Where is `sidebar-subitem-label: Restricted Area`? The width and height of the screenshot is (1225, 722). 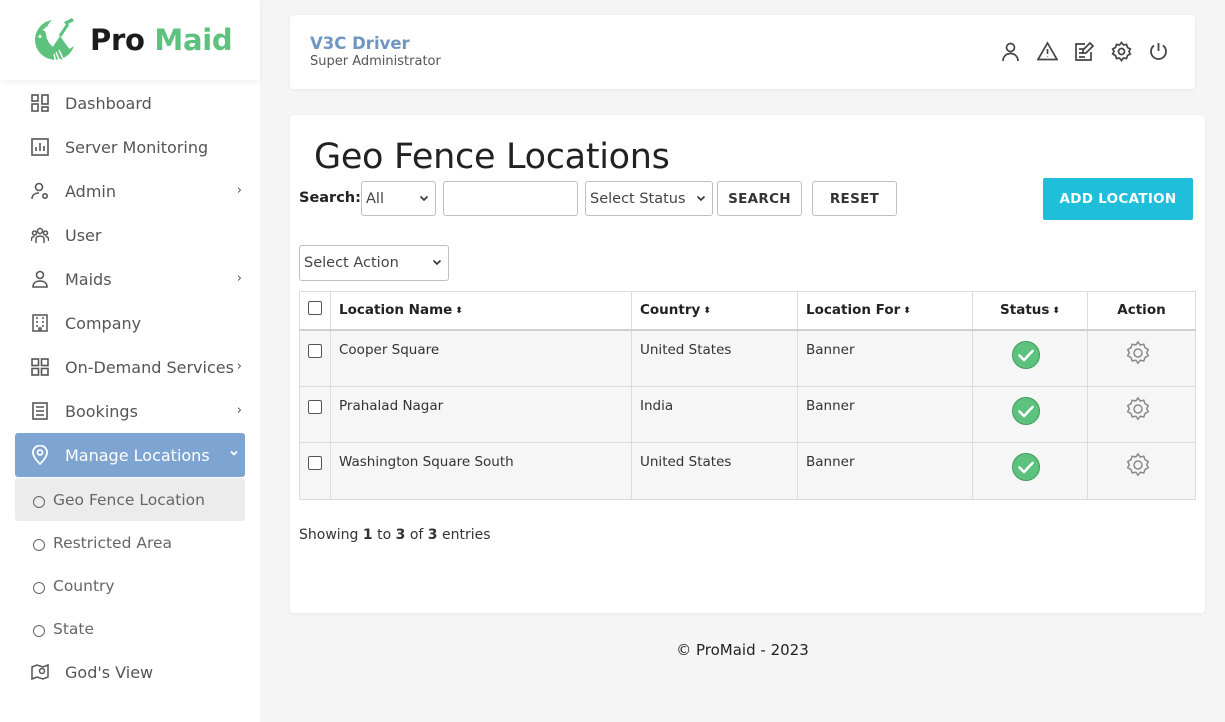 sidebar-subitem-label: Restricted Area is located at coordinates (113, 542).